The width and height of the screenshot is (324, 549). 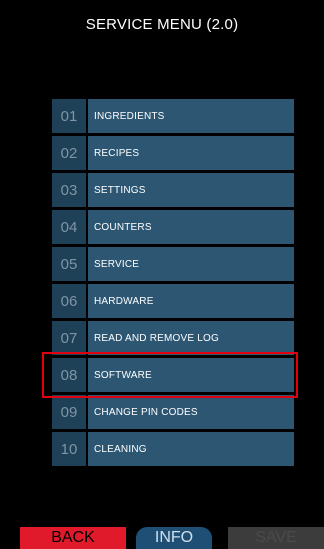 What do you see at coordinates (191, 301) in the screenshot?
I see `menu-item-label: HARDWARE` at bounding box center [191, 301].